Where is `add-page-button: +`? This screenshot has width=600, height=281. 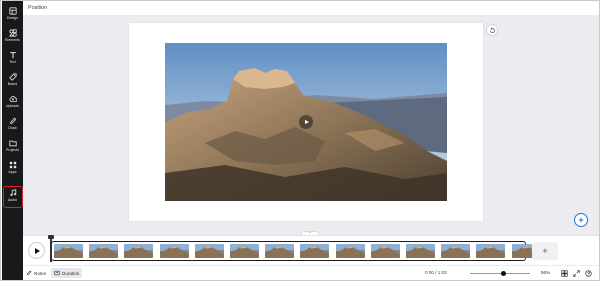
add-page-button: + is located at coordinates (545, 251).